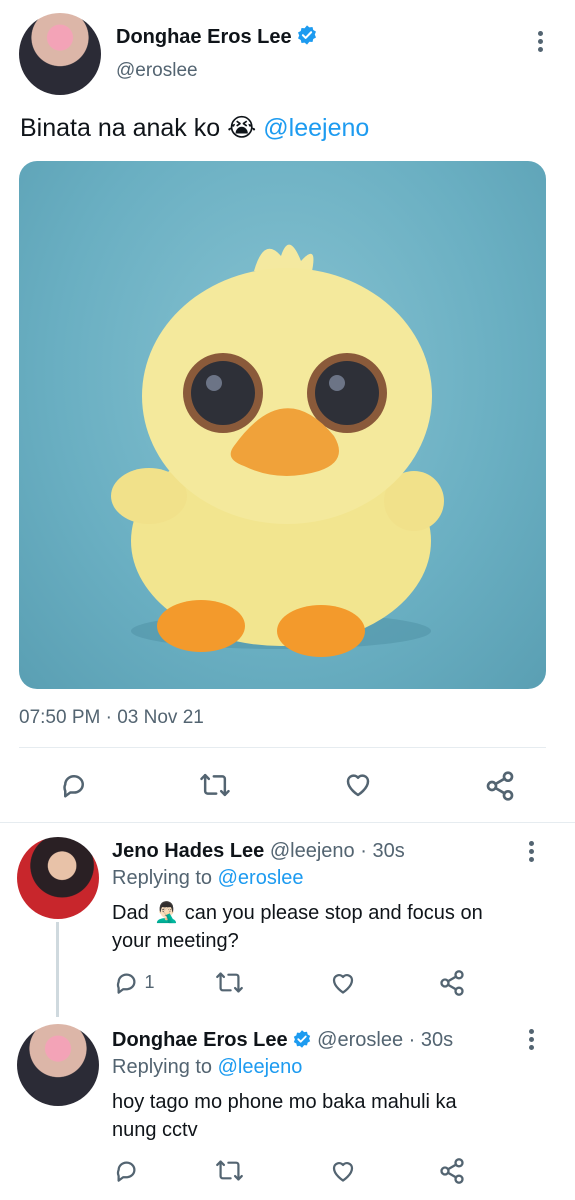 The image size is (575, 1200). Describe the element at coordinates (316, 128) in the screenshot. I see `mention-link: @leejeno` at that location.